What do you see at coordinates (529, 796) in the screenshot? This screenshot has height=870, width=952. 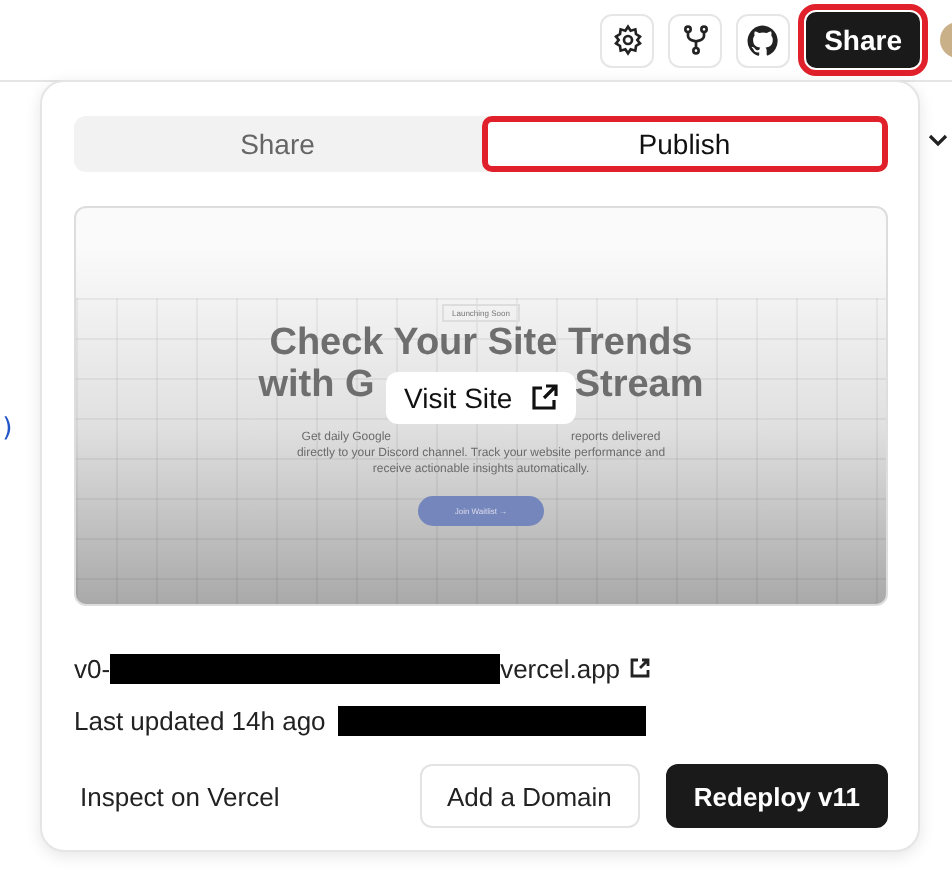 I see `domain-button: Add a Domain` at bounding box center [529, 796].